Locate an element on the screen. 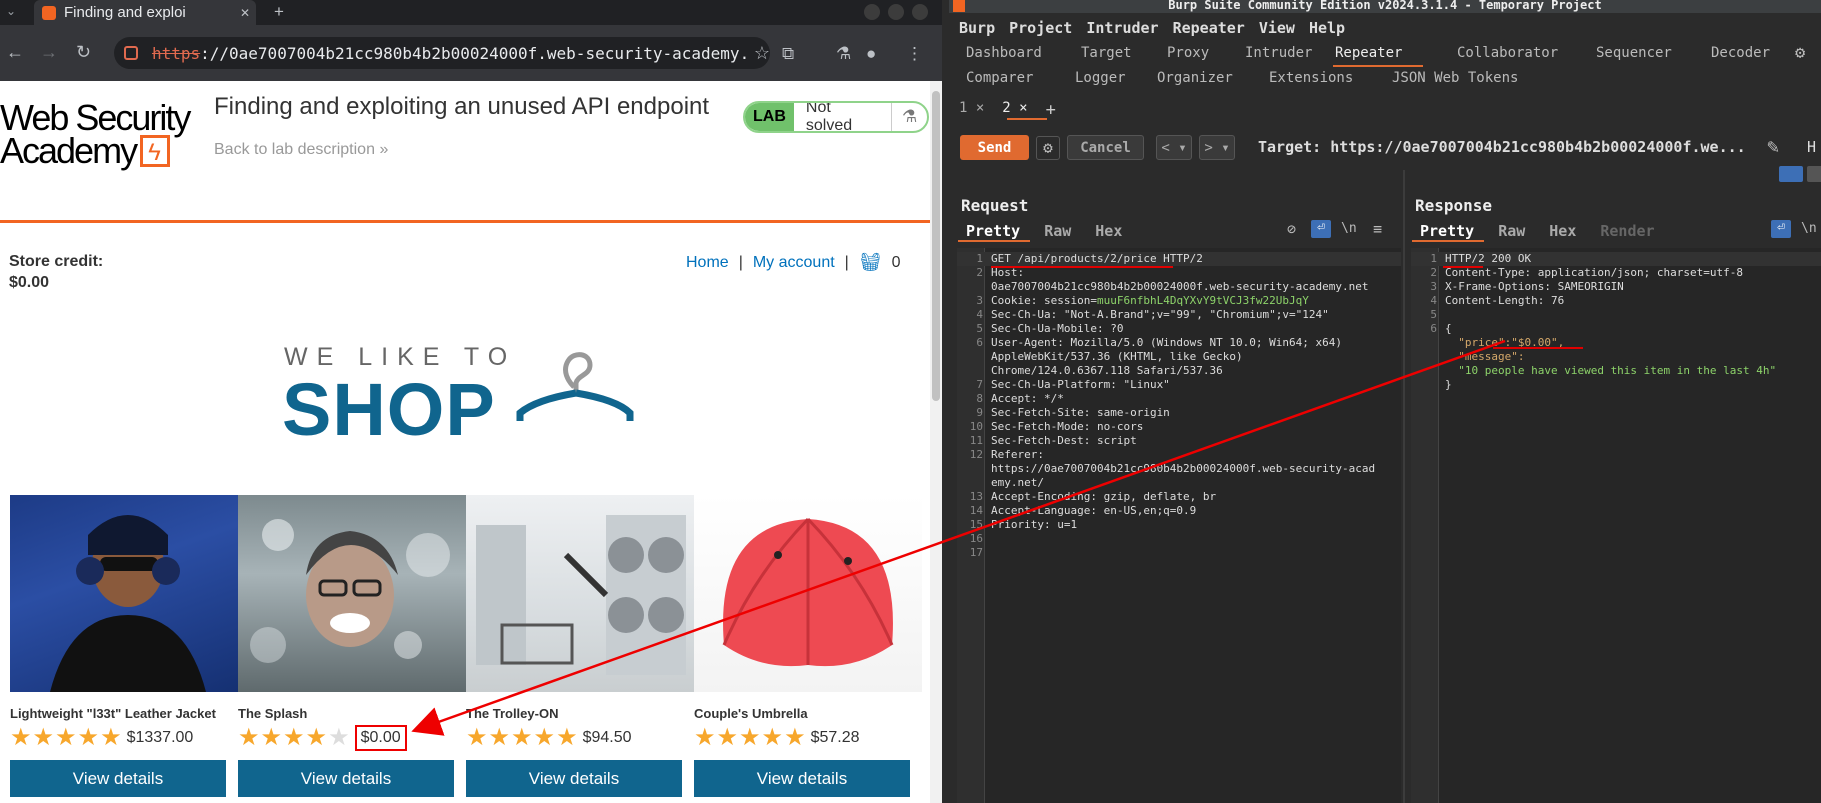 The width and height of the screenshot is (1821, 803). profile-icon: ● is located at coordinates (871, 54).